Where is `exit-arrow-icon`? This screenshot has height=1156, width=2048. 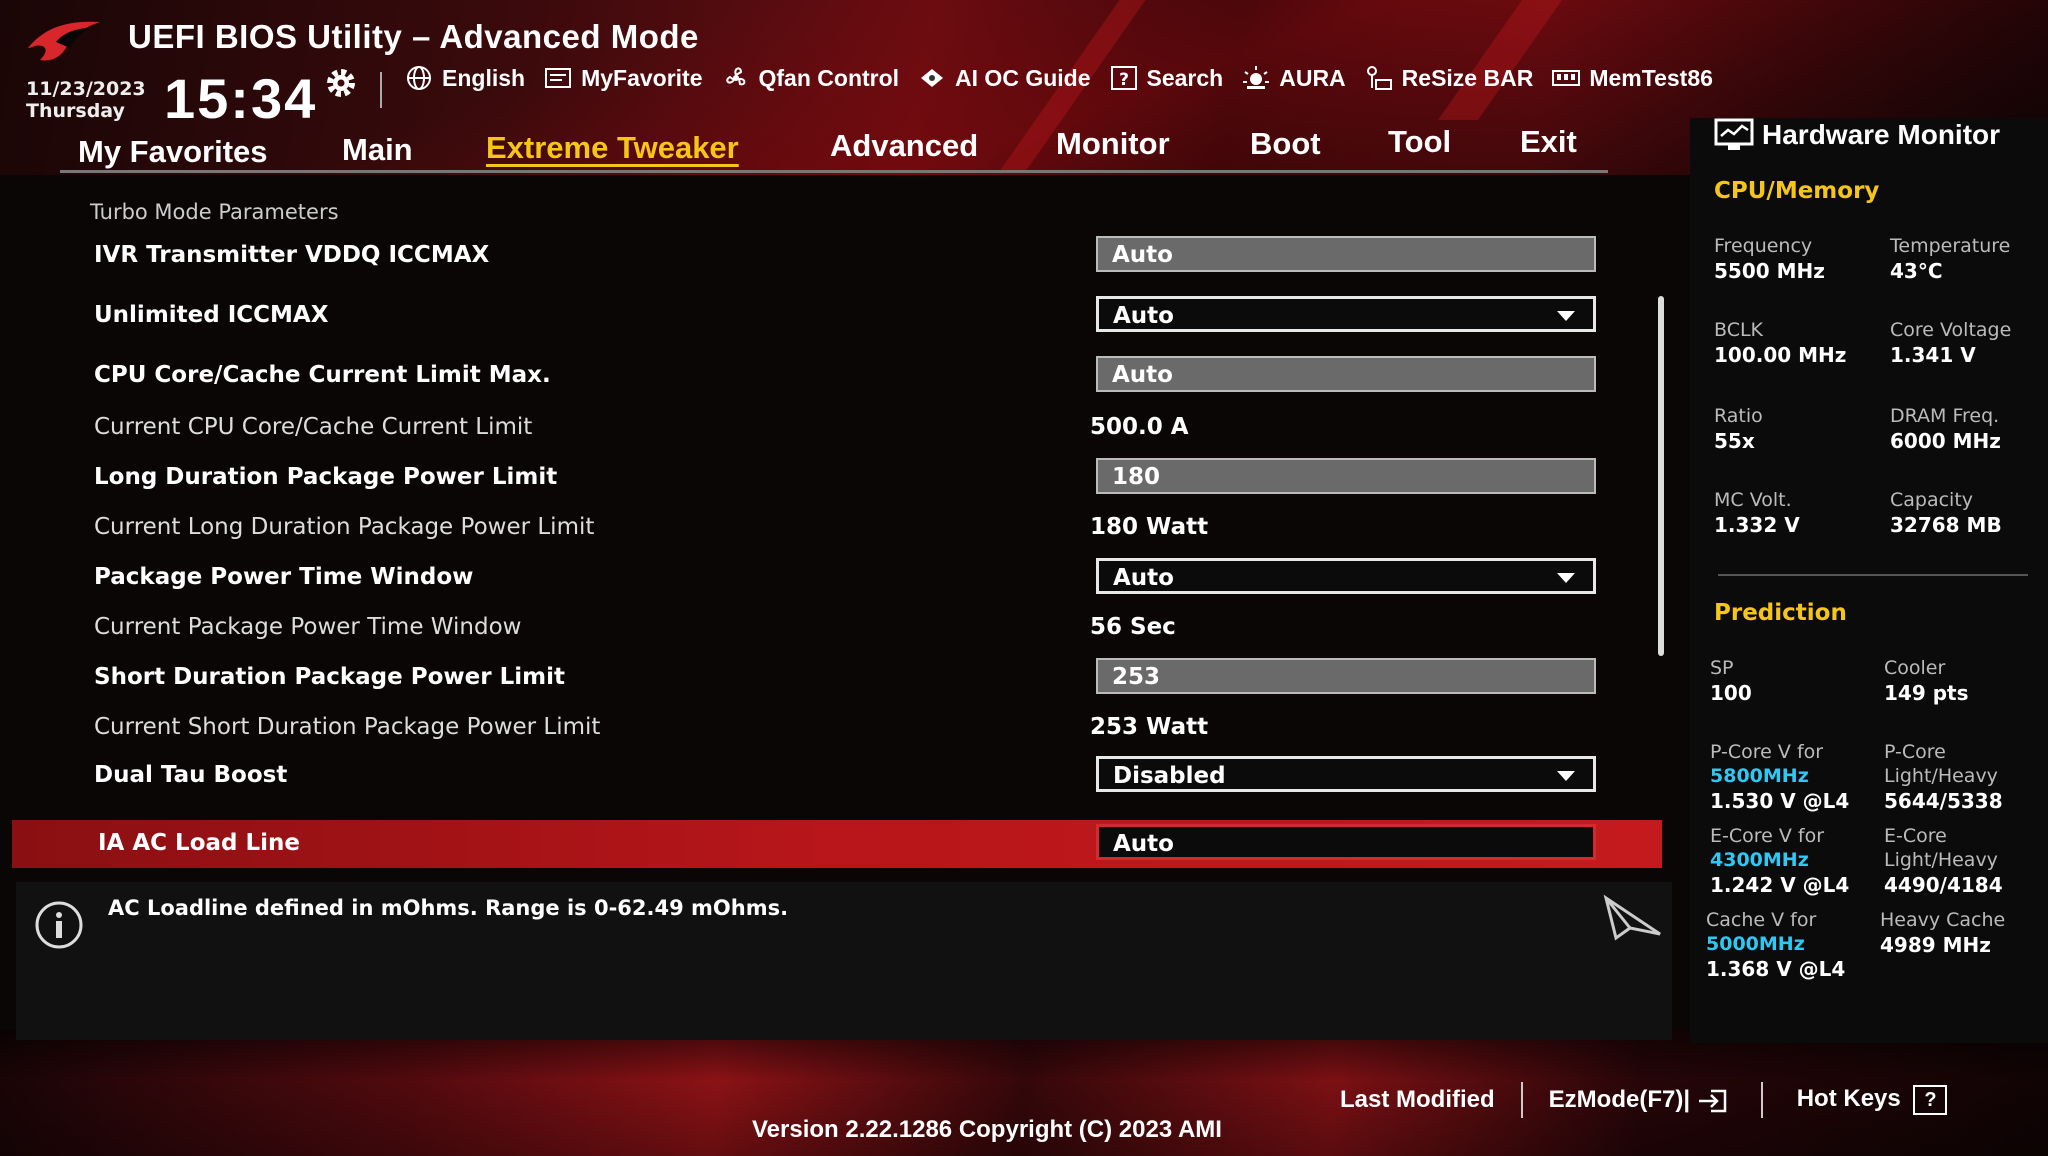
exit-arrow-icon is located at coordinates (1712, 1100).